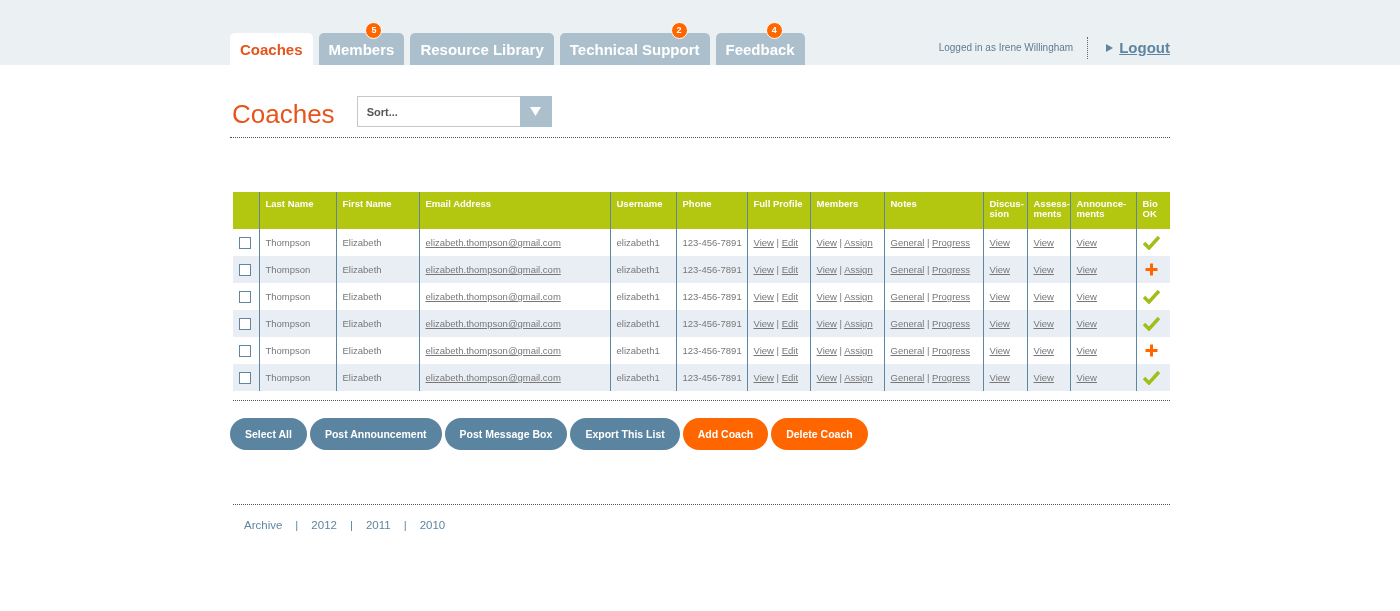  Describe the element at coordinates (625, 434) in the screenshot. I see `action-button: Export This List` at that location.